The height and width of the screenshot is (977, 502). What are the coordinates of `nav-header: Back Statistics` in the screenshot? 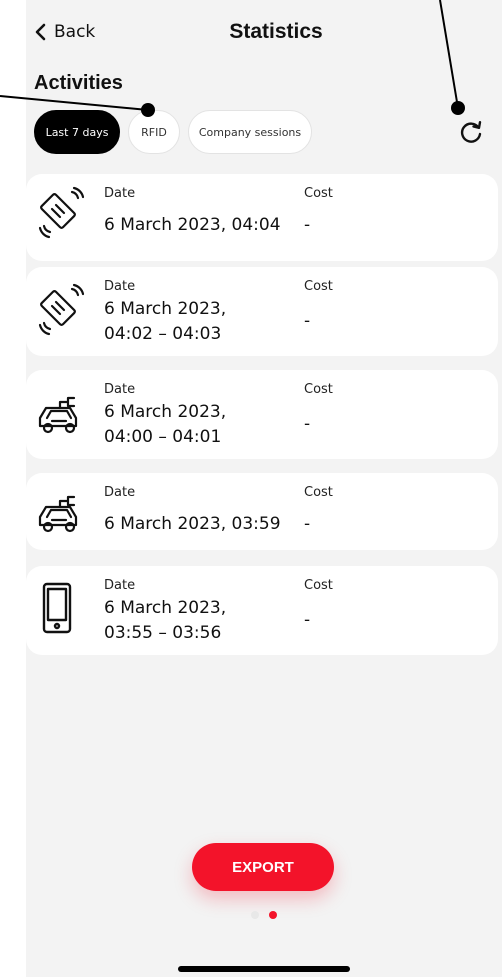 It's located at (264, 34).